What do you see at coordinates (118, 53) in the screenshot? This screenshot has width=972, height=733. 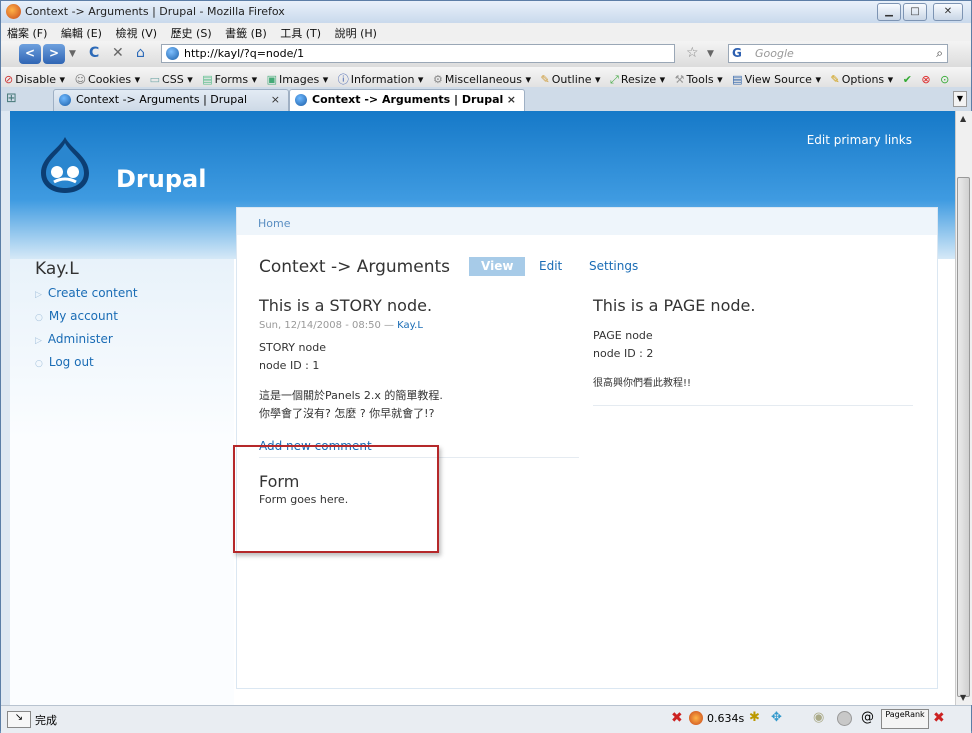 I see `stop-icon: ✕` at bounding box center [118, 53].